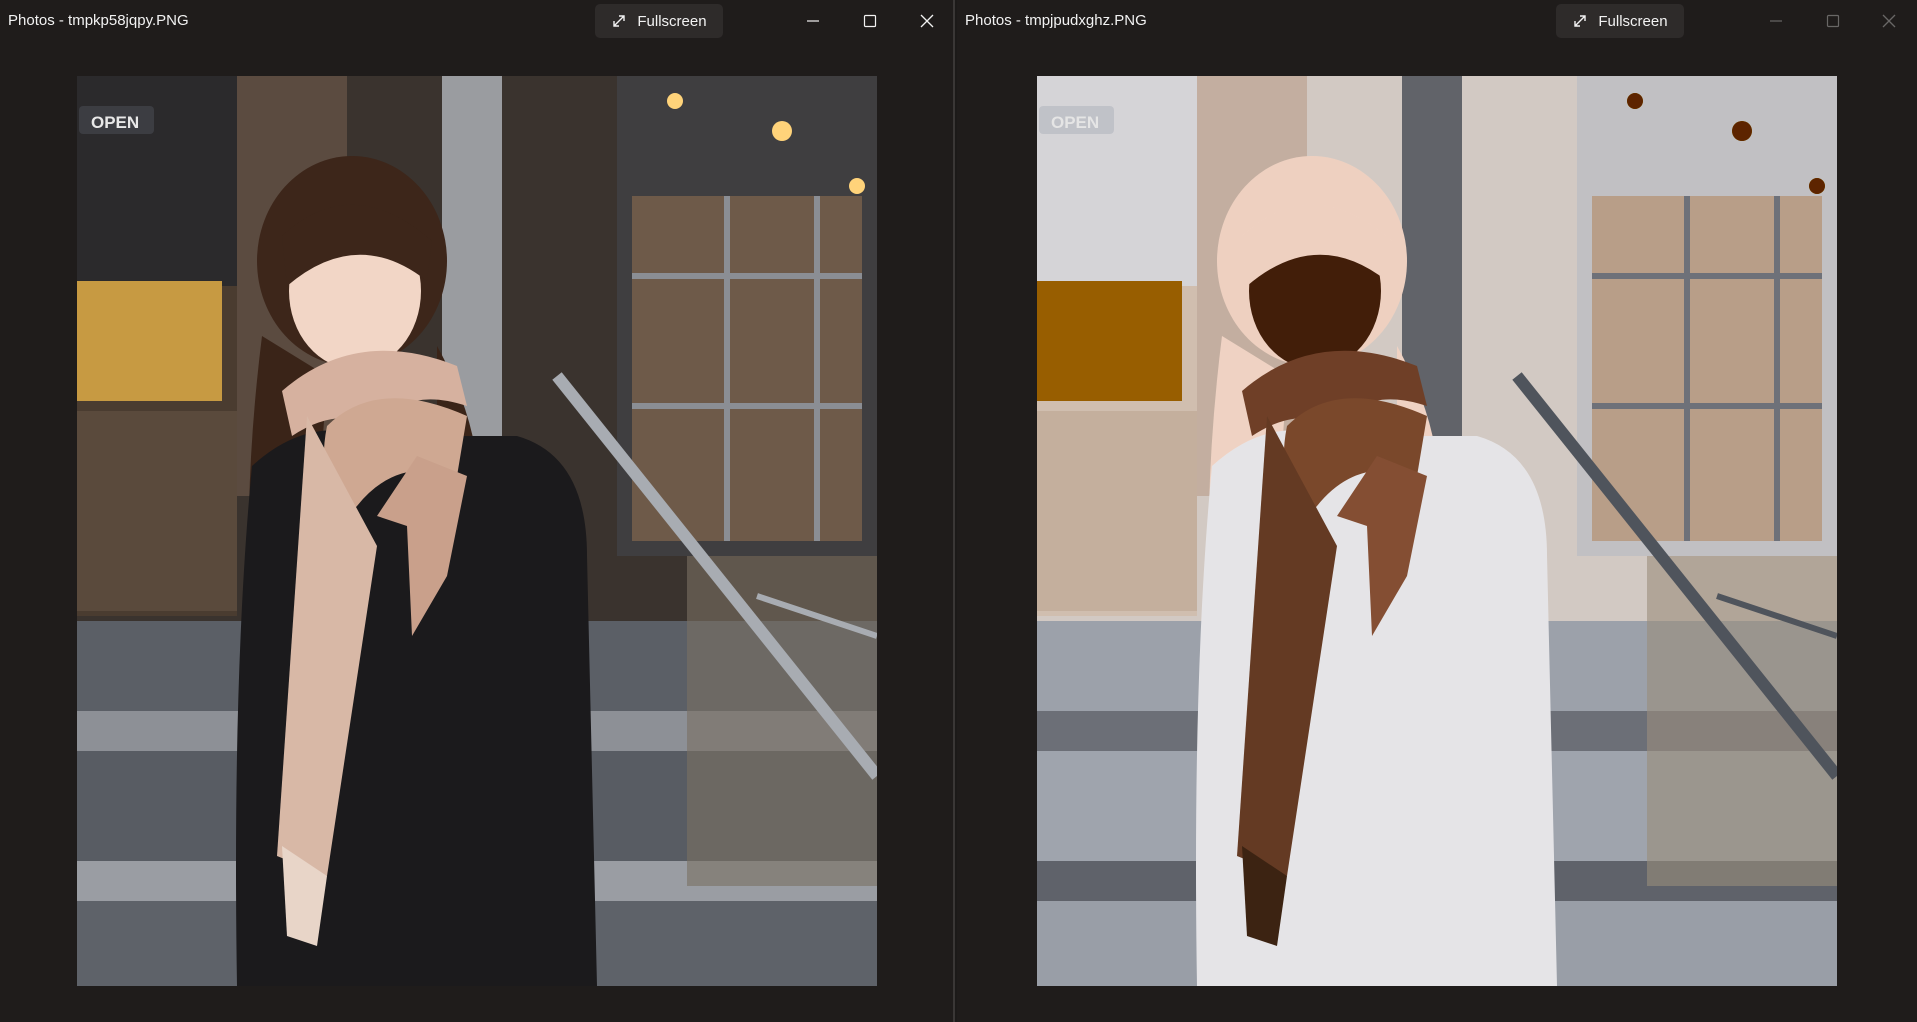  I want to click on title-bar: Photos - tmpkp58jqpy.PNG Fullscreen, so click(476, 21).